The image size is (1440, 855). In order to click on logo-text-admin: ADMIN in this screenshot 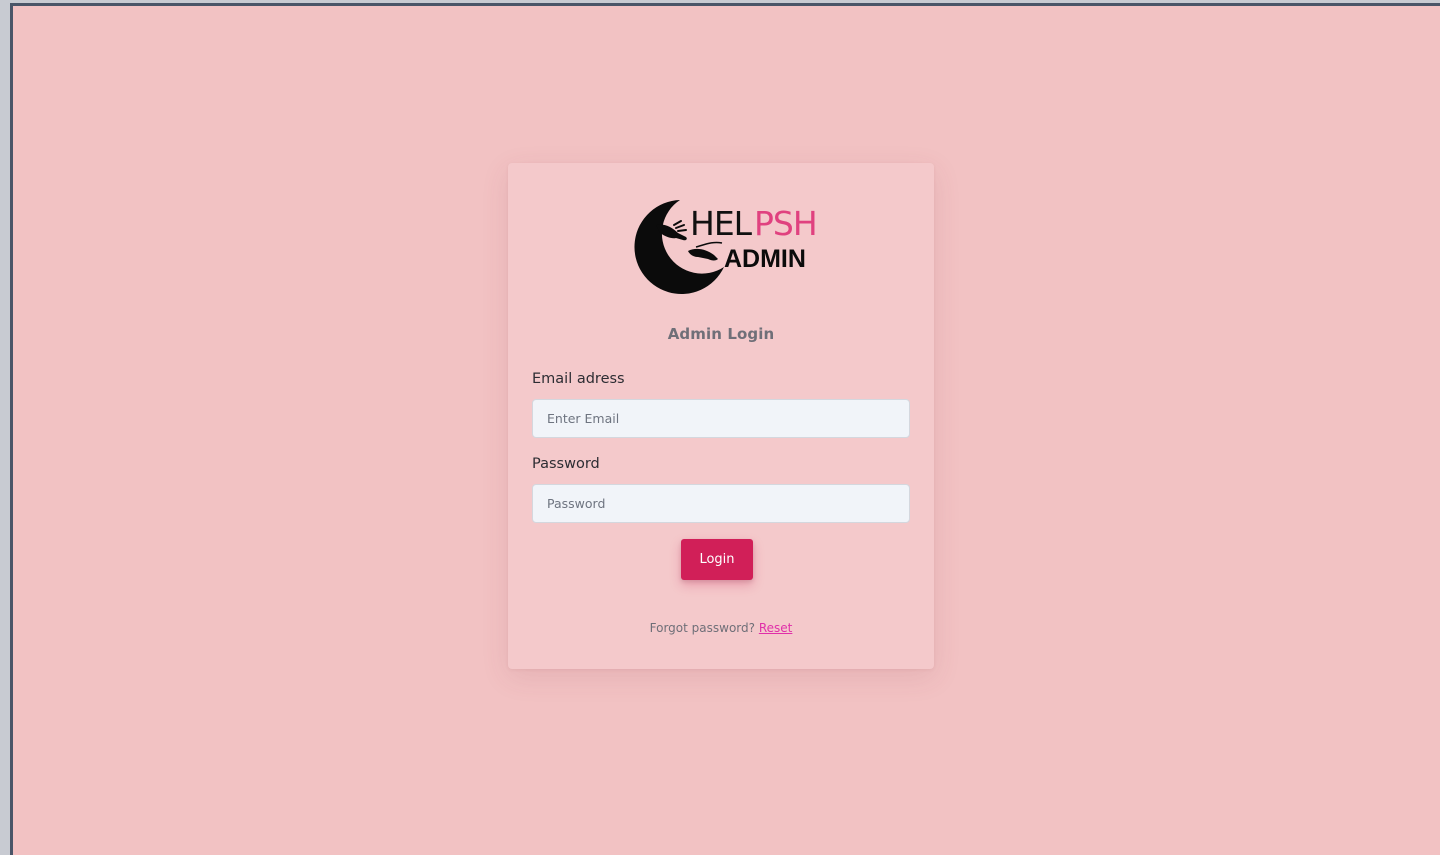, I will do `click(765, 259)`.